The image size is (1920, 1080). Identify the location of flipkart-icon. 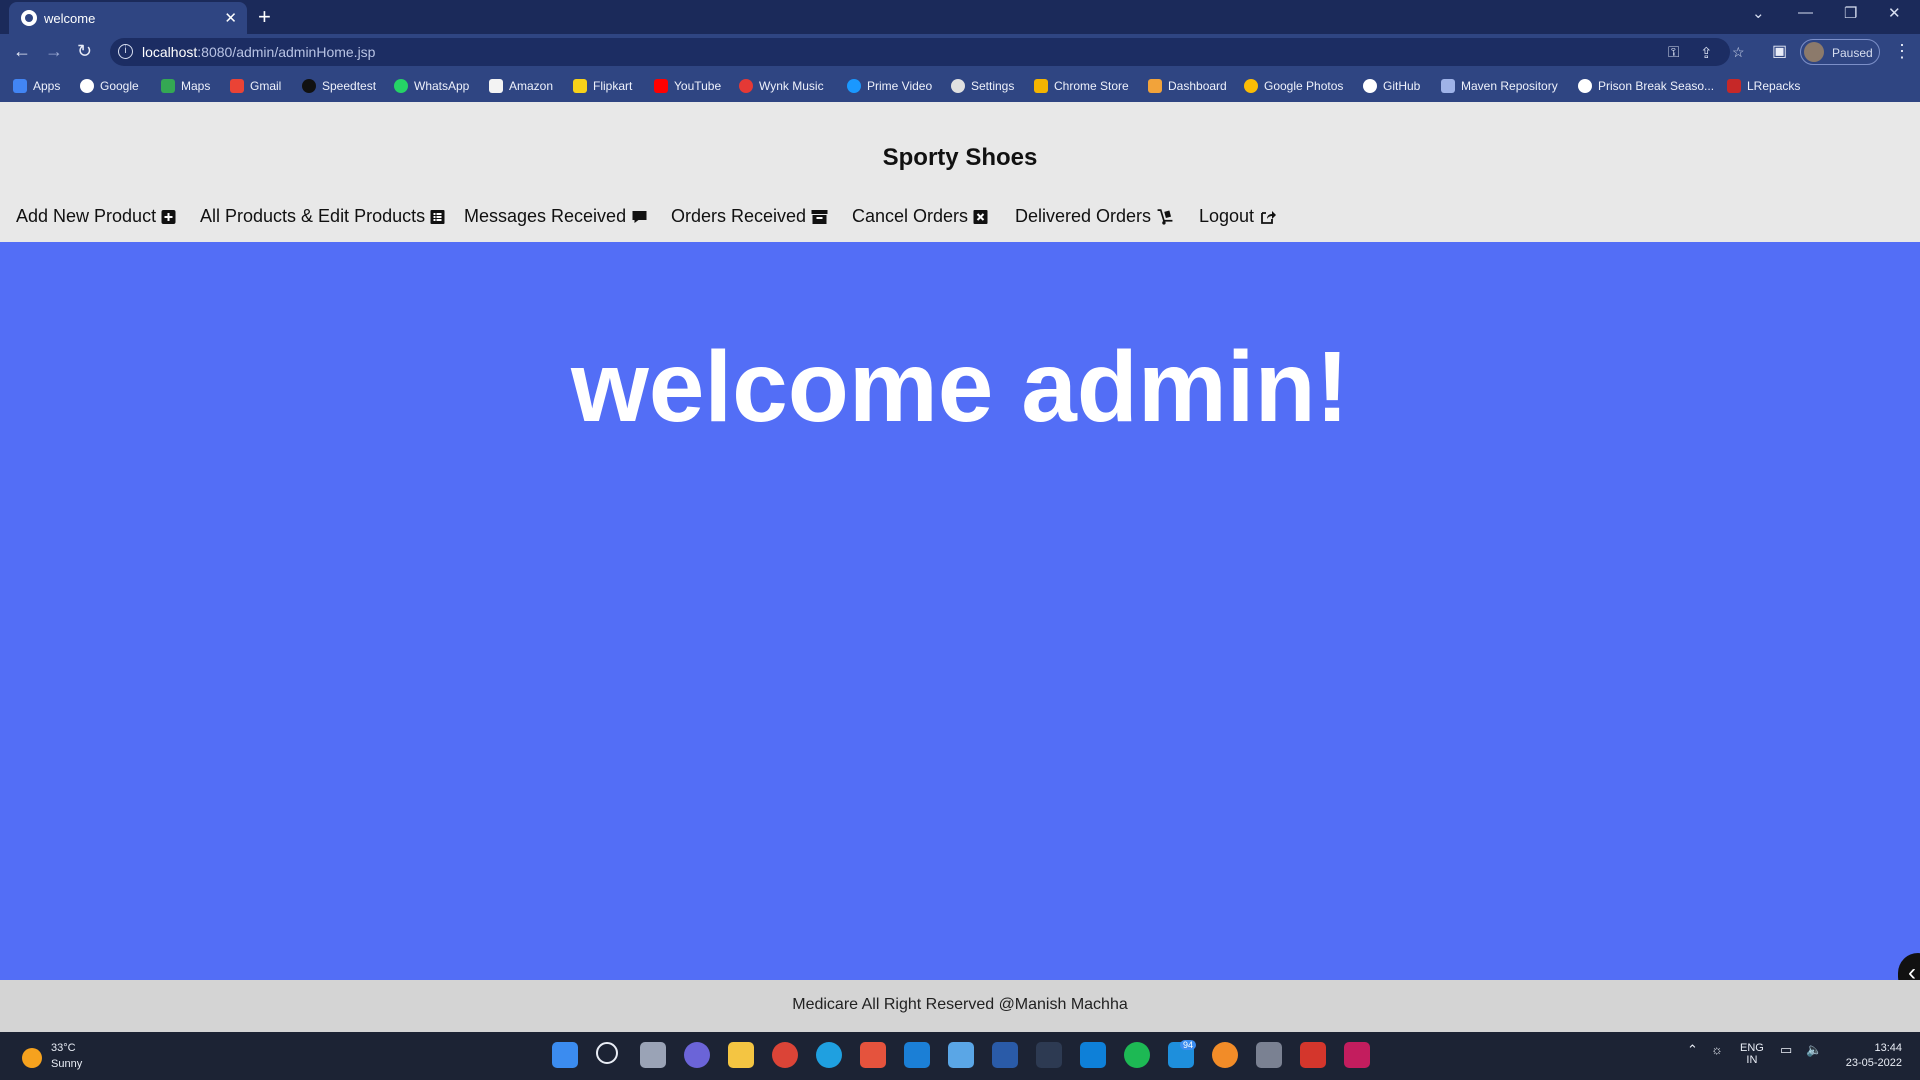
(580, 86).